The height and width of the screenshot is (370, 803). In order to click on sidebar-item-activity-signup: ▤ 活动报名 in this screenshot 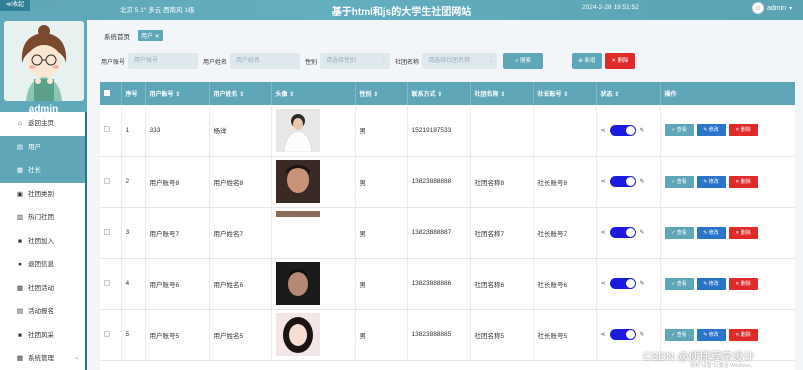, I will do `click(43, 312)`.